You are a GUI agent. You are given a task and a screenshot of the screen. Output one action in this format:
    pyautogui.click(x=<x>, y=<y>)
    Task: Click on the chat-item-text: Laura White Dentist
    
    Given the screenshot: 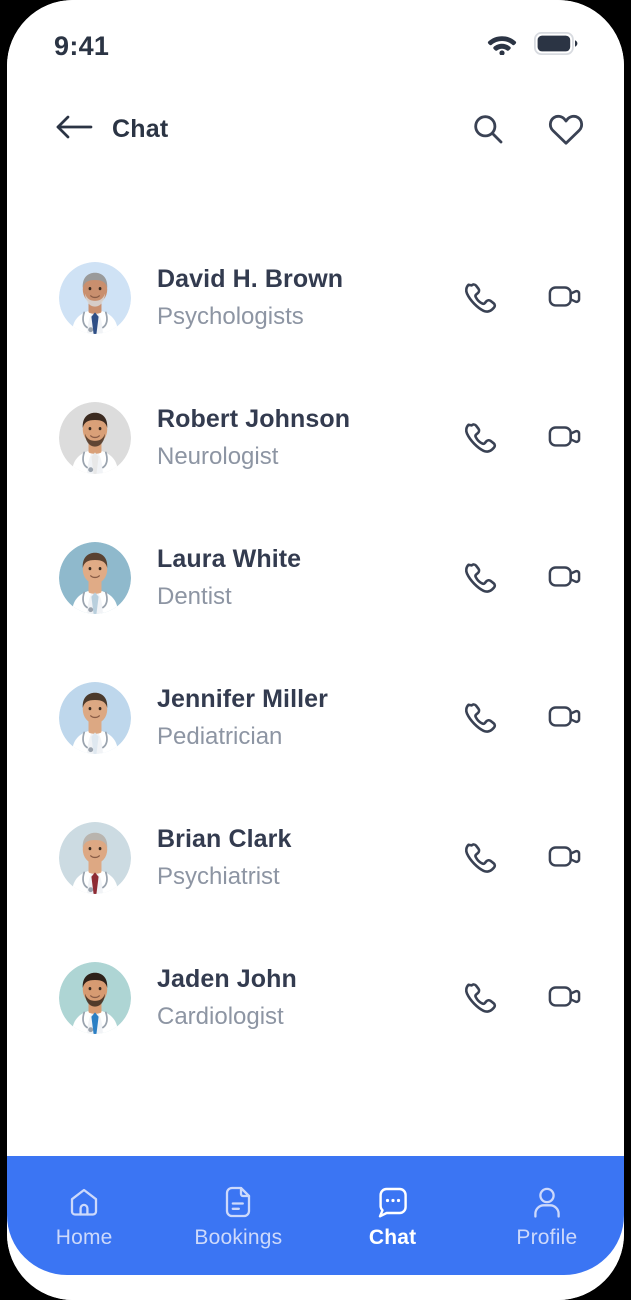 What is the action you would take?
    pyautogui.click(x=310, y=578)
    